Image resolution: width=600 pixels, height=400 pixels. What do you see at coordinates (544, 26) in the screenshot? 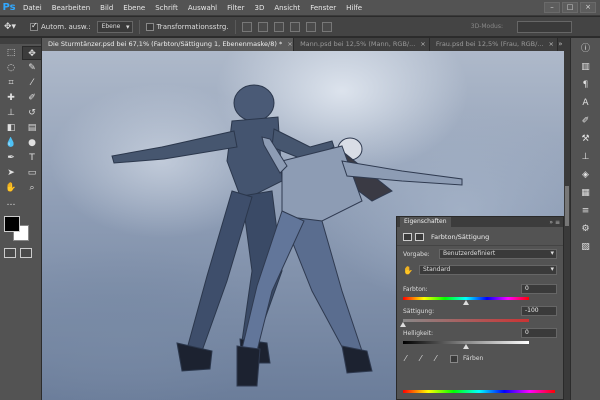
I see `workspace-dropdown` at bounding box center [544, 26].